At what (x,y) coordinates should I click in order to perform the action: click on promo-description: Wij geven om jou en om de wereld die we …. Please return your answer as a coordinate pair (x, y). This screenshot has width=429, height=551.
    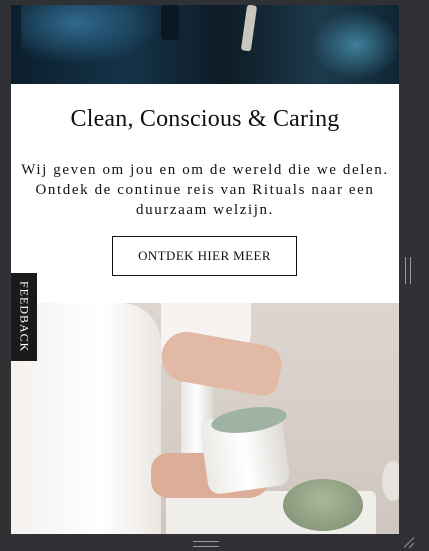
    Looking at the image, I should click on (205, 190).